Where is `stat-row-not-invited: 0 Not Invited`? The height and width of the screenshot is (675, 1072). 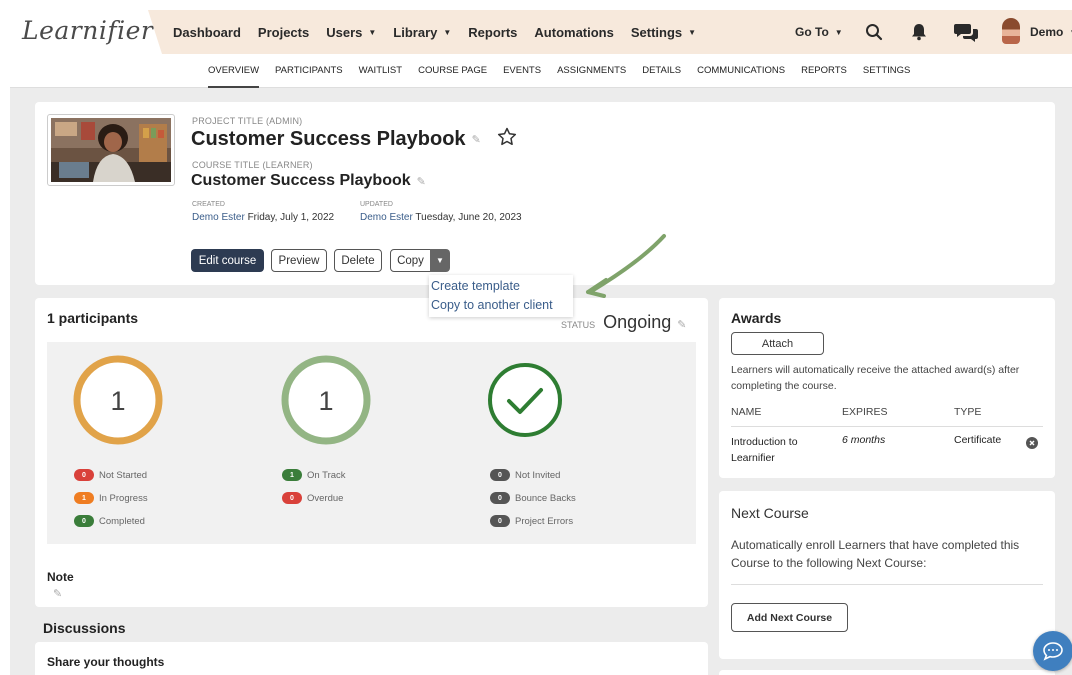 stat-row-not-invited: 0 Not Invited is located at coordinates (525, 475).